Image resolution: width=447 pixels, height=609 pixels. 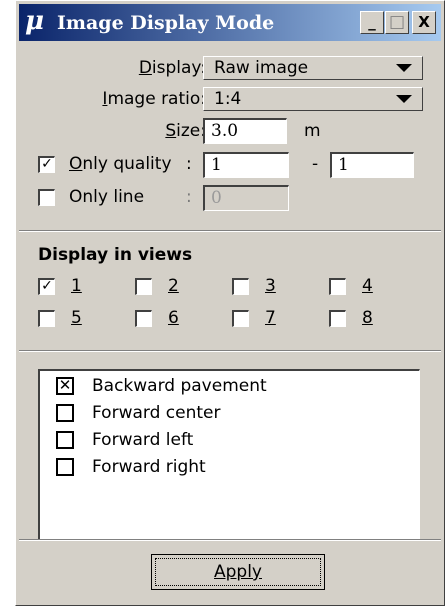 What do you see at coordinates (120, 164) in the screenshot?
I see `only-quality-label: Only quality` at bounding box center [120, 164].